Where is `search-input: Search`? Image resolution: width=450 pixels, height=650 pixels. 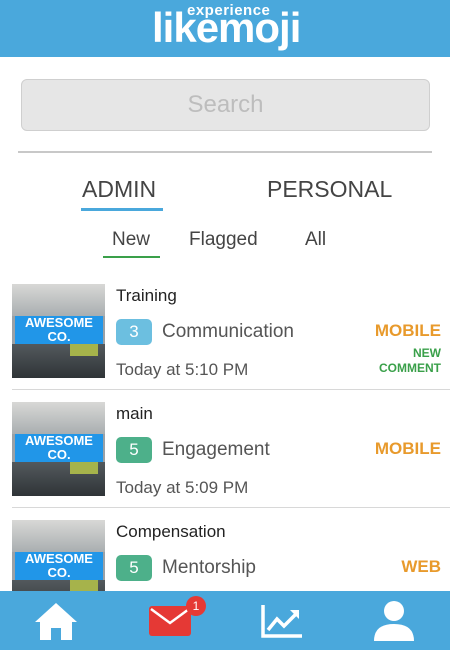
search-input: Search is located at coordinates (225, 105).